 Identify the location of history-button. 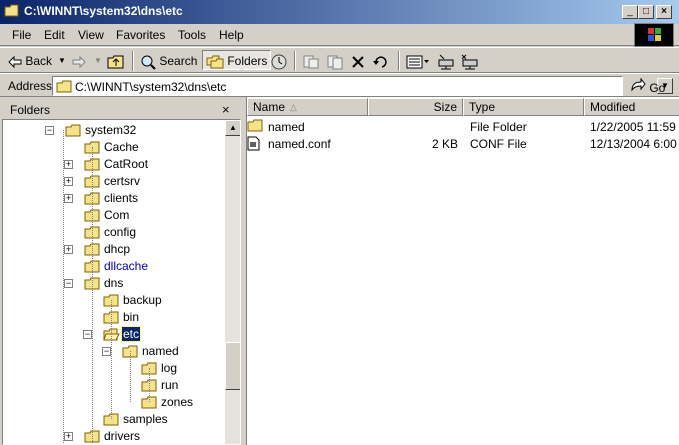
(279, 61).